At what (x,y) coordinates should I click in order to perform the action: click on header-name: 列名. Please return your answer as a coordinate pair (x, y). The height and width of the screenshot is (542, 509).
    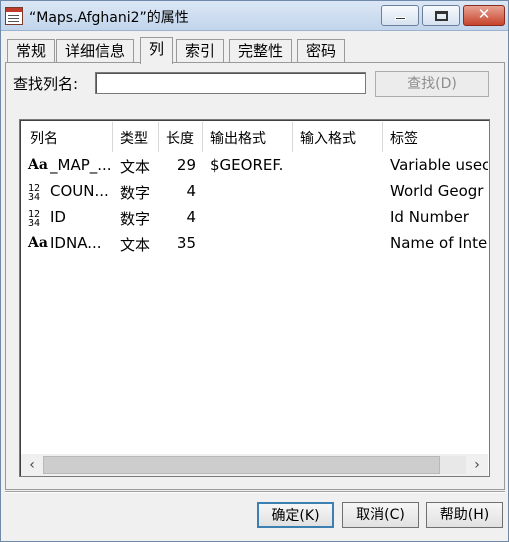
    Looking at the image, I should click on (44, 138).